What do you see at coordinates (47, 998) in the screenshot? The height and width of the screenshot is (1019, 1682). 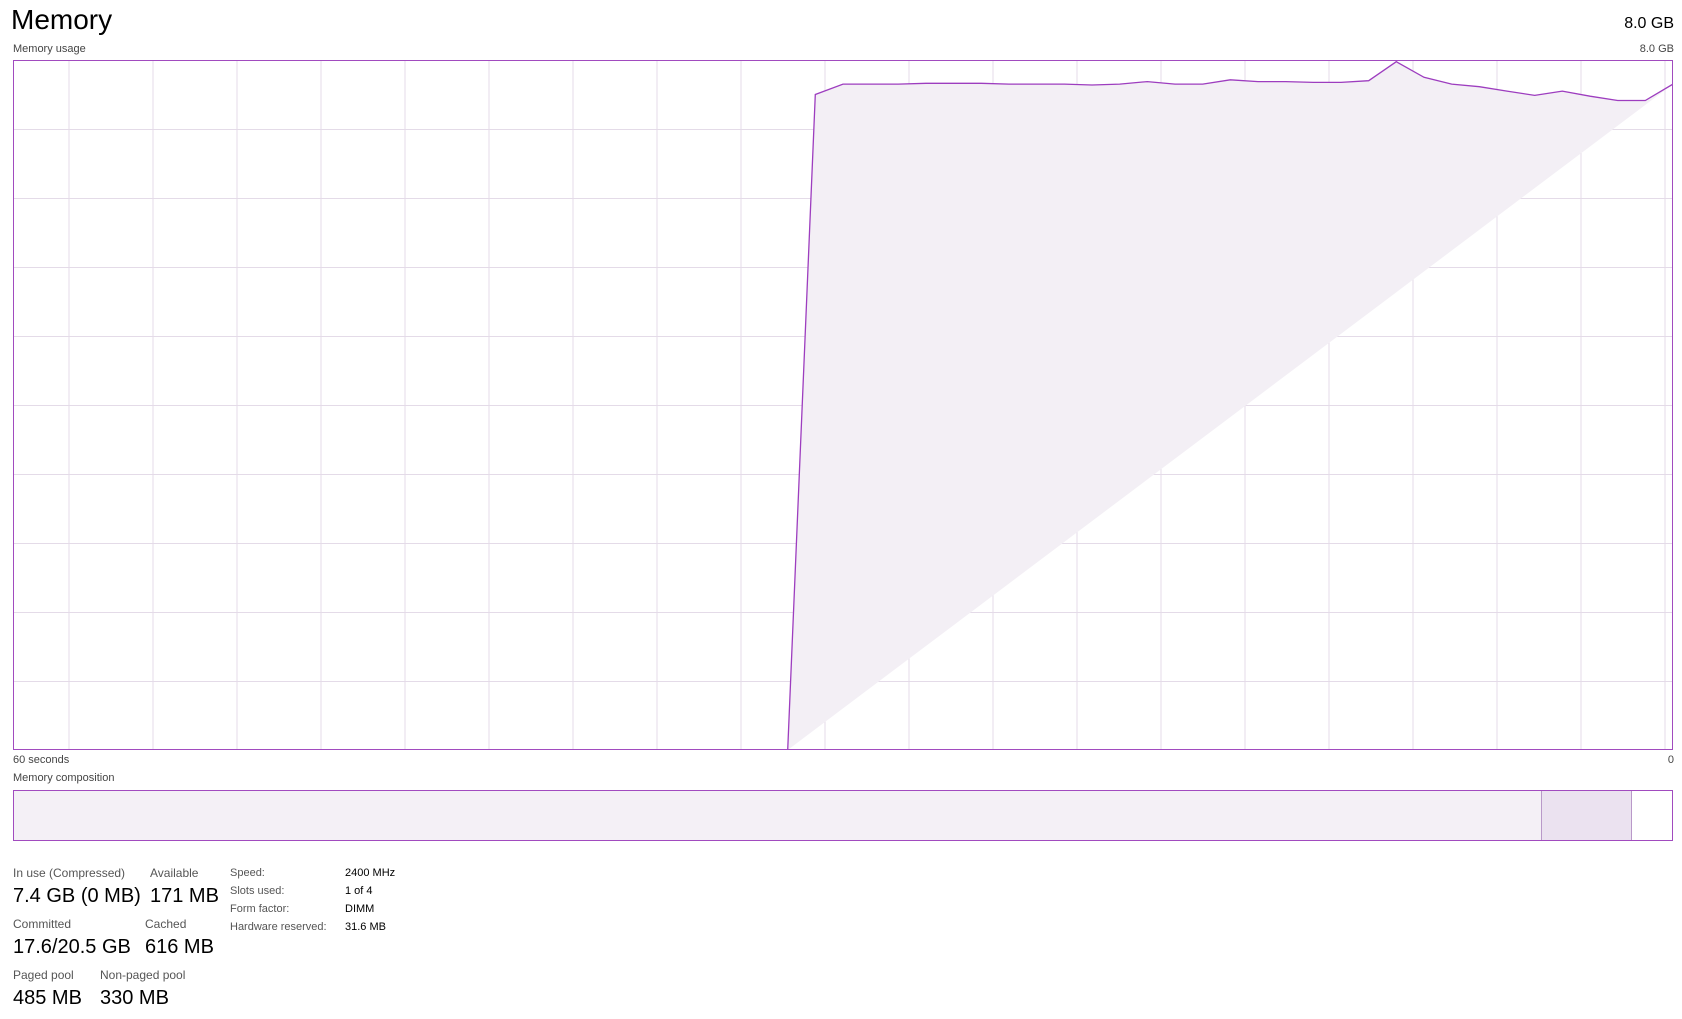 I see `paged-pool-value: 485 MB` at bounding box center [47, 998].